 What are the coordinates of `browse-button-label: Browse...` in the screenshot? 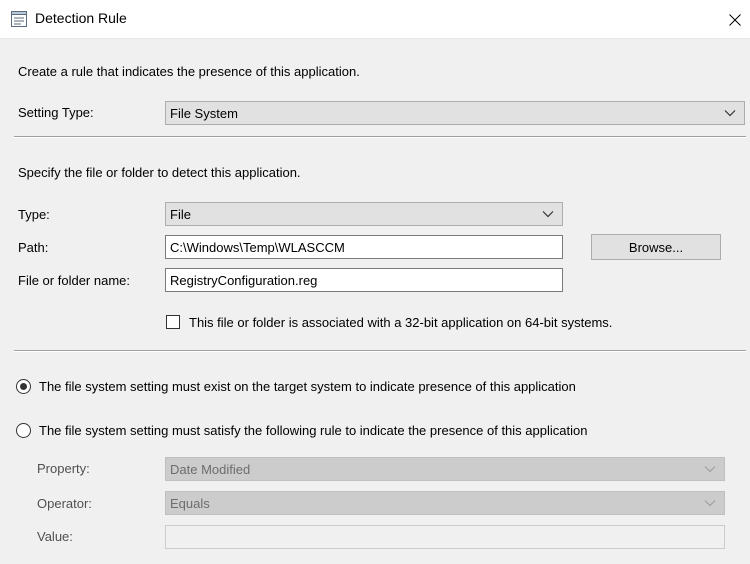 It's located at (656, 247).